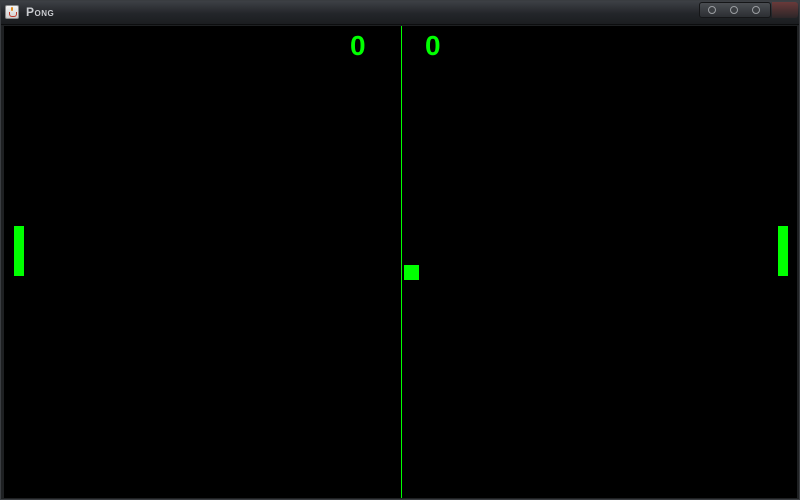  I want to click on right-player-score: 0, so click(433, 45).